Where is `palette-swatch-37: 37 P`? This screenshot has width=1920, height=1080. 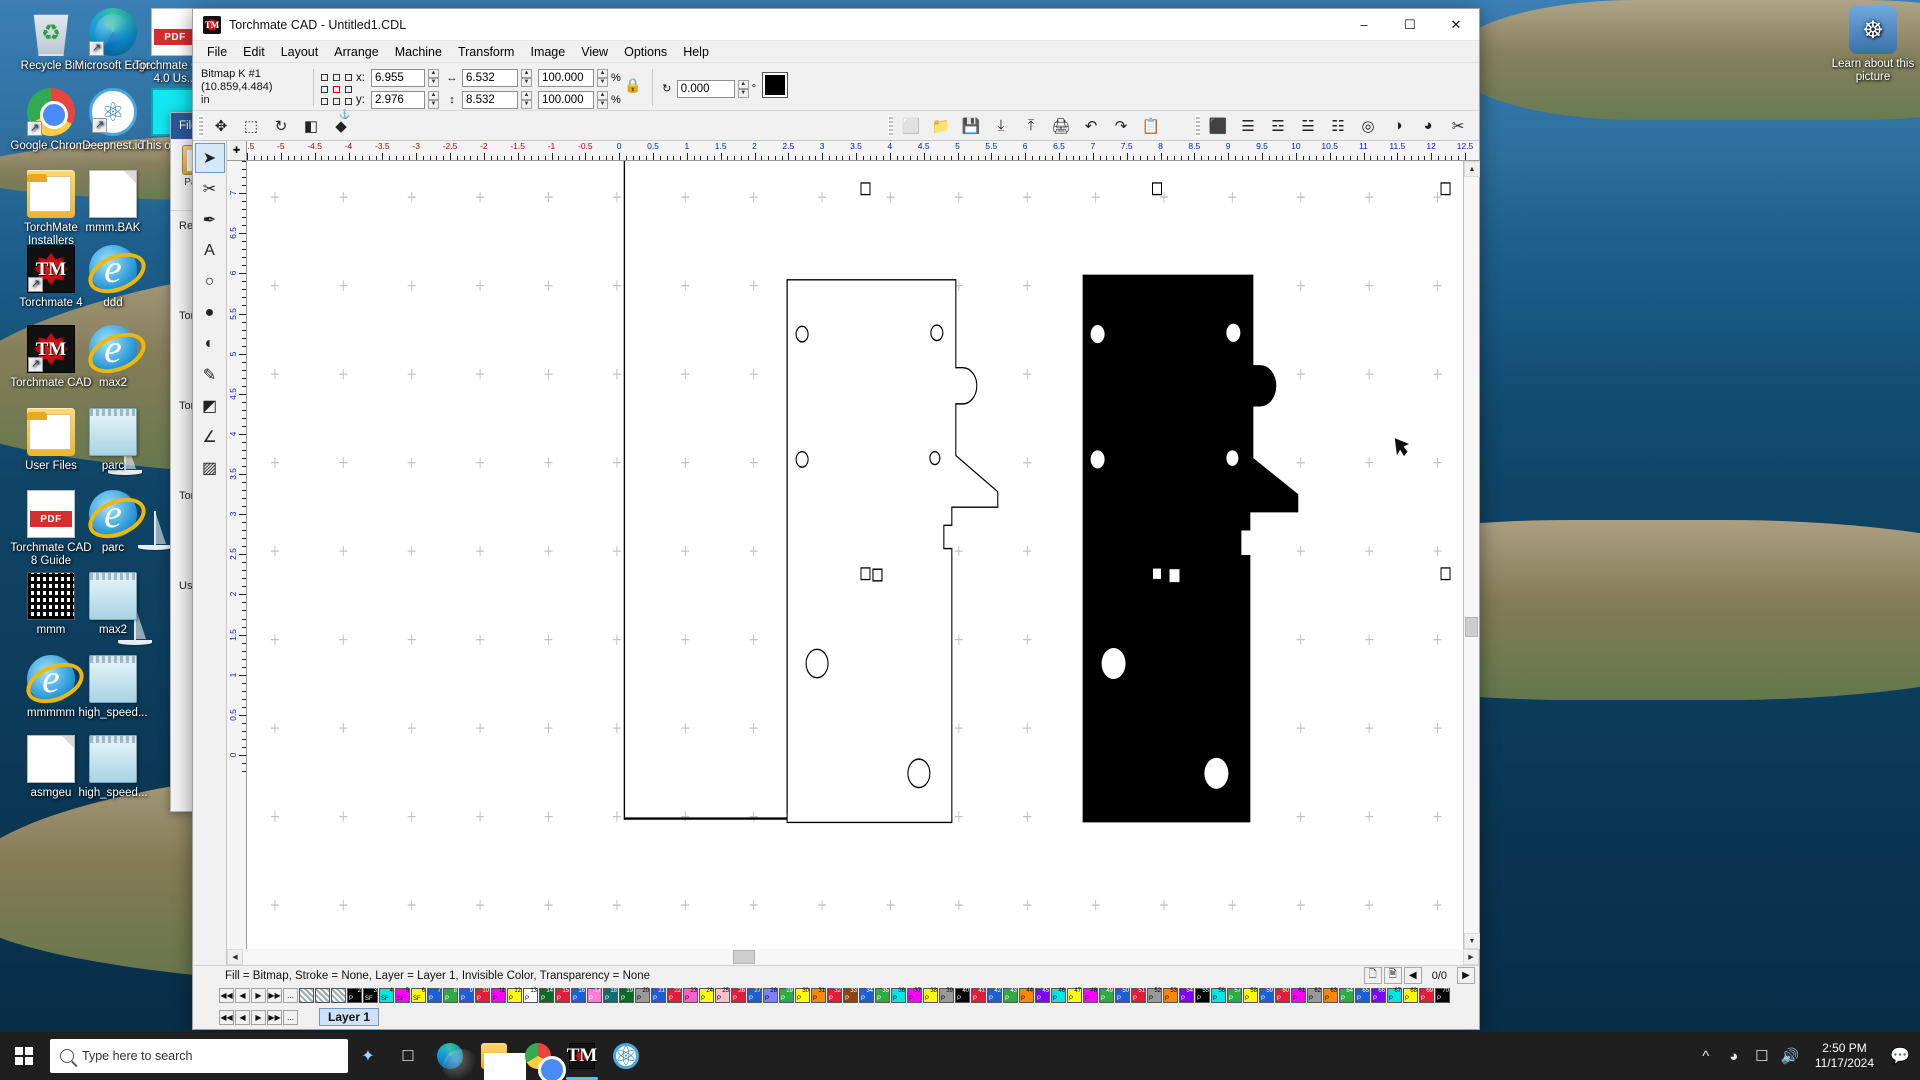
palette-swatch-37: 37 P is located at coordinates (914, 995).